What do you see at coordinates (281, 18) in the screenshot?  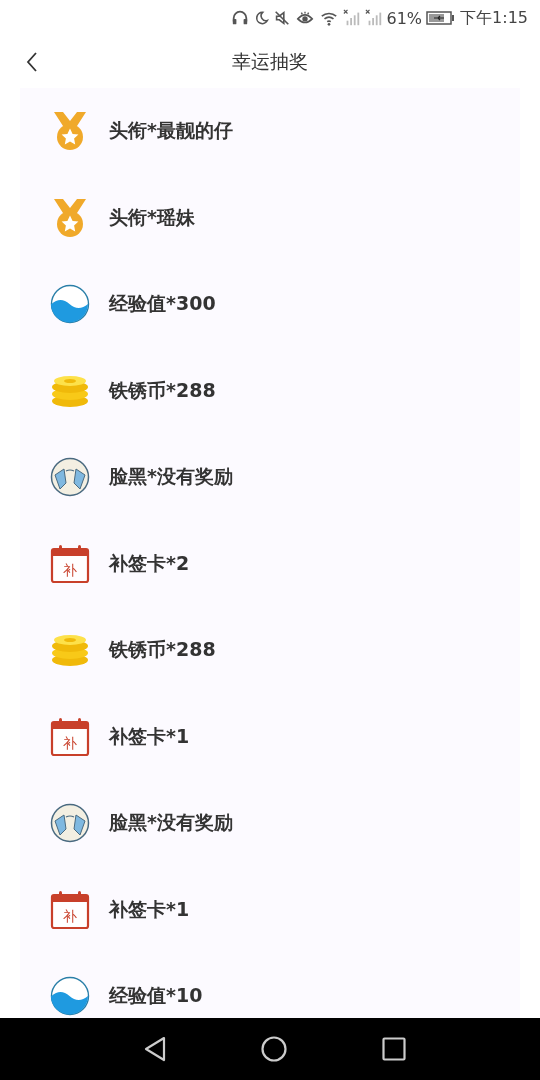 I see `mute-icon` at bounding box center [281, 18].